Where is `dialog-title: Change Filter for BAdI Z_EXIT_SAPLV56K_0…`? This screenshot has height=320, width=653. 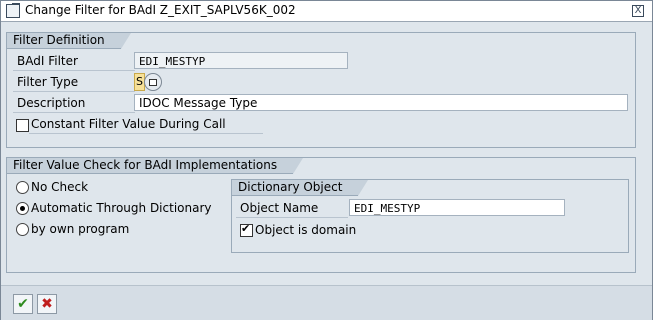
dialog-title: Change Filter for BAdI Z_EXIT_SAPLV56K_0… is located at coordinates (160, 10).